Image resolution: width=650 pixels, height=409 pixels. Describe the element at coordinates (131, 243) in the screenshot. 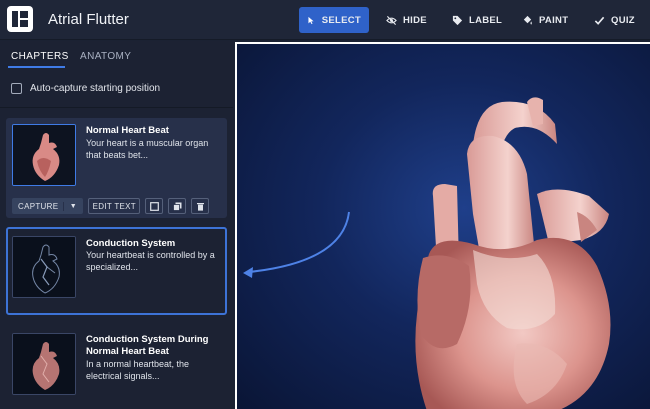

I see `chapter-title: Conduction System` at that location.